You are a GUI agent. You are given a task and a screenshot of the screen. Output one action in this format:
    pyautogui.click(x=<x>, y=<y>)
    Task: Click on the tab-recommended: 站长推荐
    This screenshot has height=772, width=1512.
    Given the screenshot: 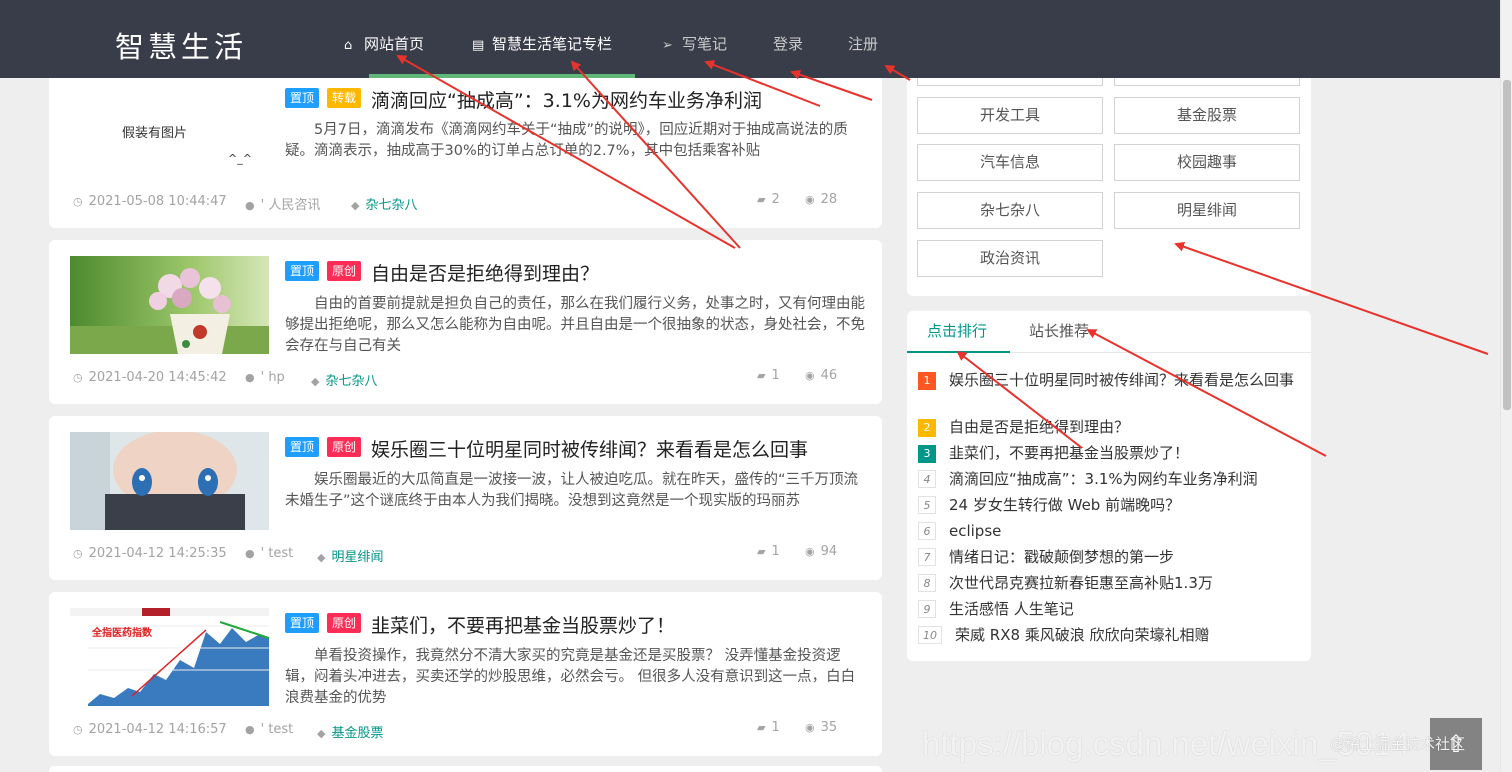 What is the action you would take?
    pyautogui.click(x=1059, y=330)
    